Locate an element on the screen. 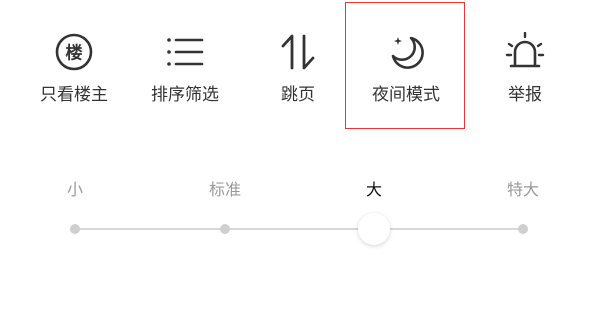 This screenshot has height=322, width=600. font-size-option-small: 小 is located at coordinates (75, 190).